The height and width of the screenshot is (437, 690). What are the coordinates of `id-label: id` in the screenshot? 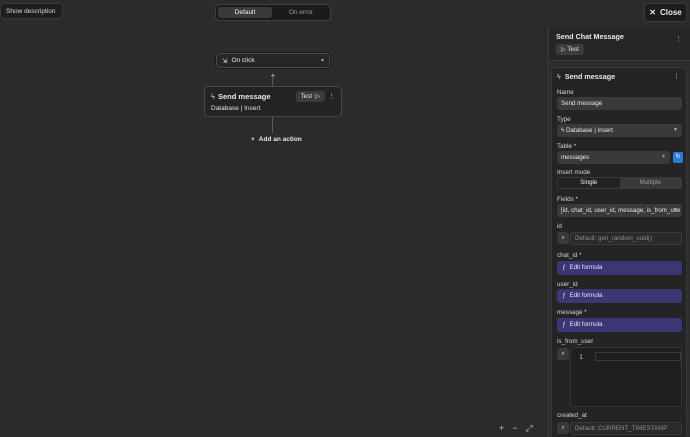 It's located at (559, 226).